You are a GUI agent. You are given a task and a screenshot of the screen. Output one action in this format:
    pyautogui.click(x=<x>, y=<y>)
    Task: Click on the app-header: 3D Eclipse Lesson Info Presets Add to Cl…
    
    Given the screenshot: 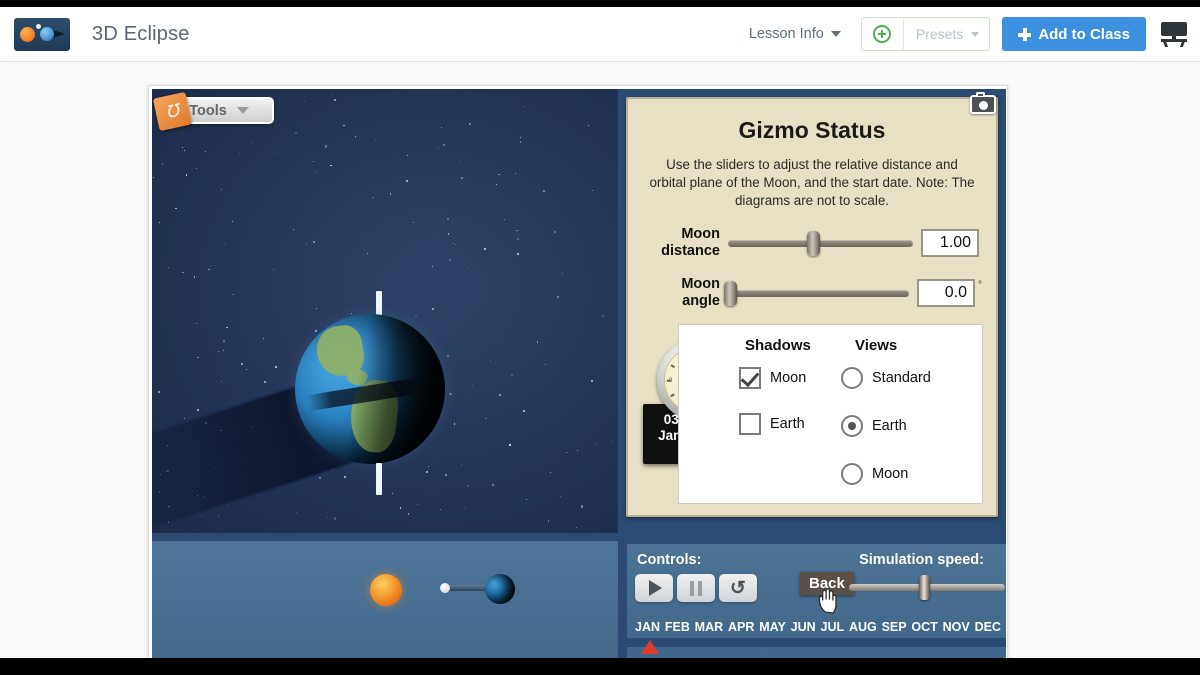 What is the action you would take?
    pyautogui.click(x=600, y=34)
    